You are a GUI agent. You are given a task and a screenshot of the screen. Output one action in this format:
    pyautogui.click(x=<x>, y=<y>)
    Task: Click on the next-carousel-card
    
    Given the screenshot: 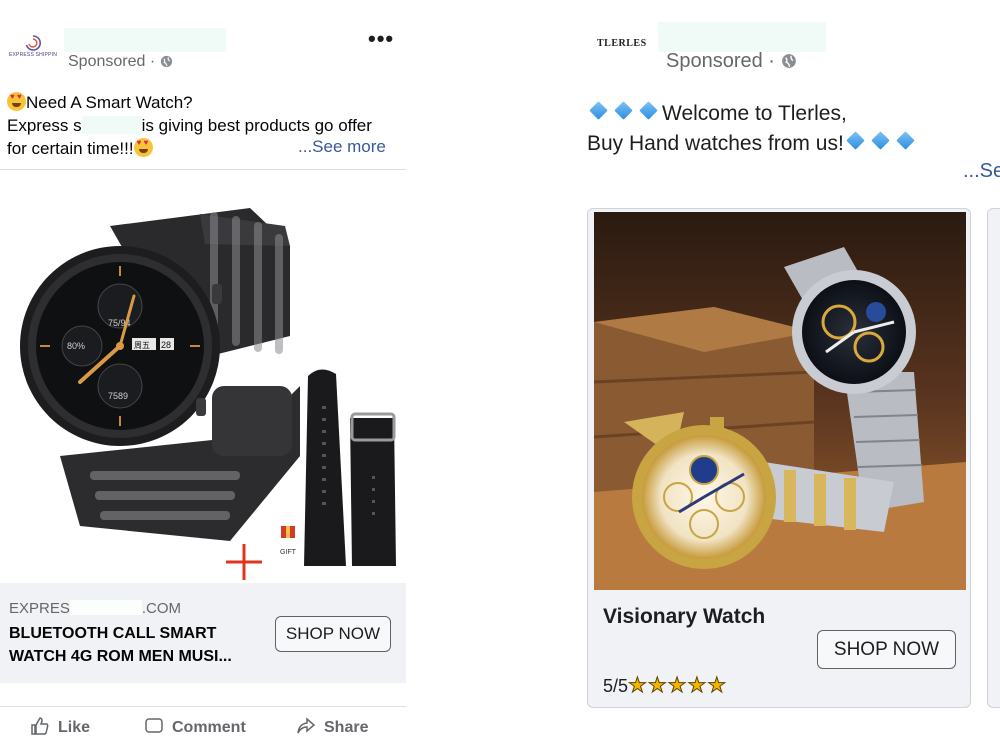 What is the action you would take?
    pyautogui.click(x=993, y=458)
    